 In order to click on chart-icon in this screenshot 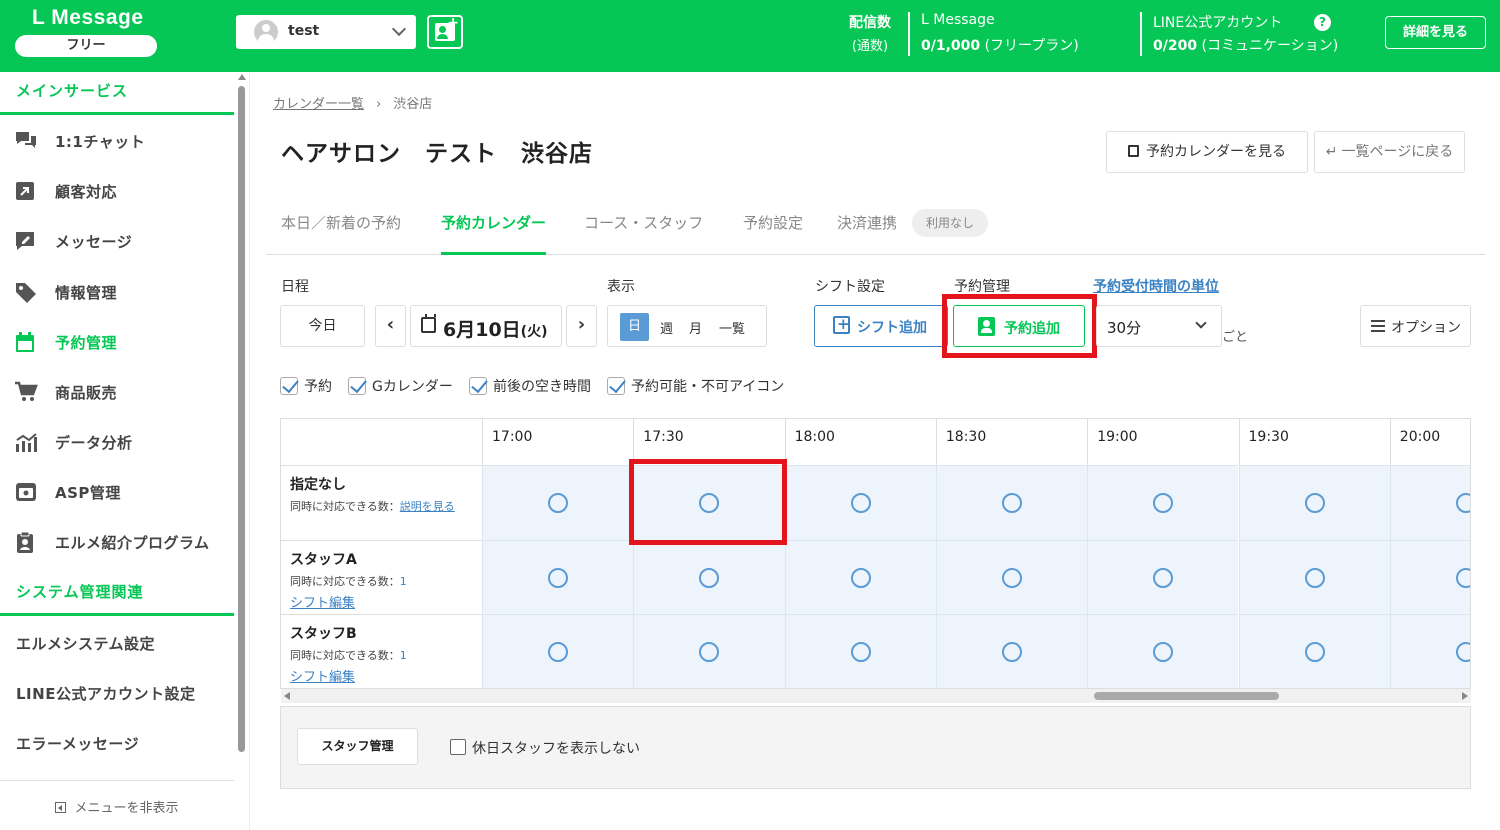, I will do `click(26, 442)`.